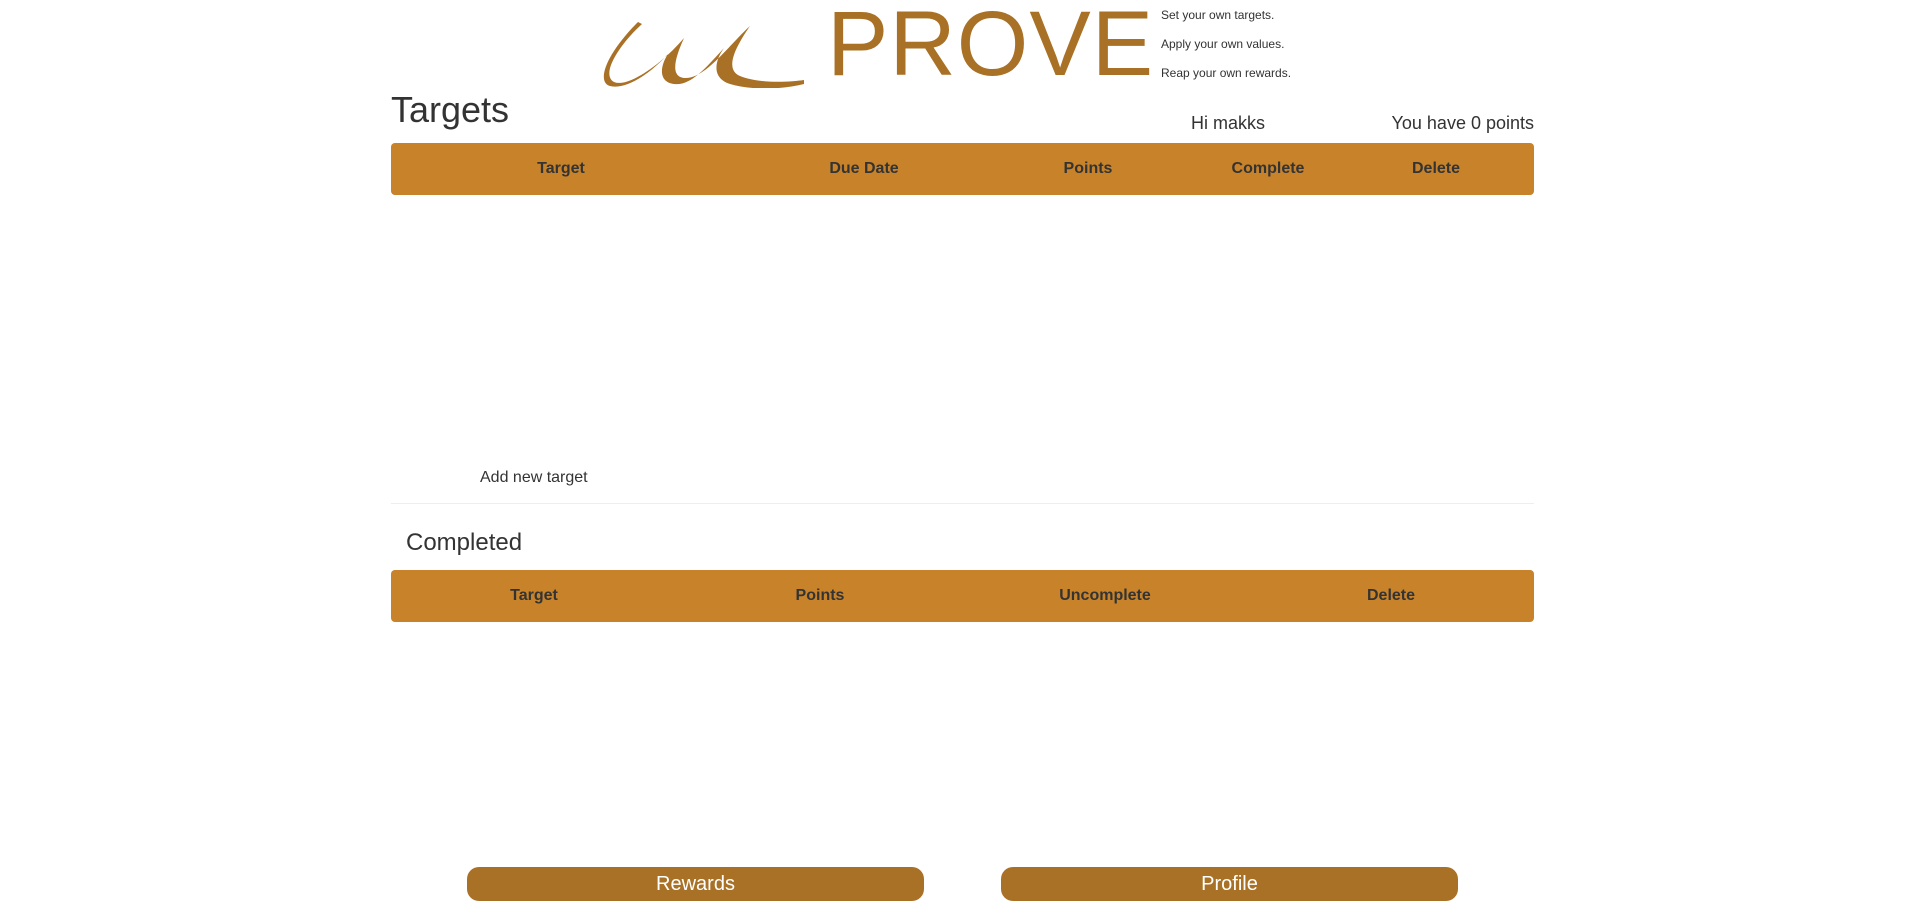 This screenshot has height=903, width=1920. I want to click on tagline: Reap your own rewards., so click(1226, 73).